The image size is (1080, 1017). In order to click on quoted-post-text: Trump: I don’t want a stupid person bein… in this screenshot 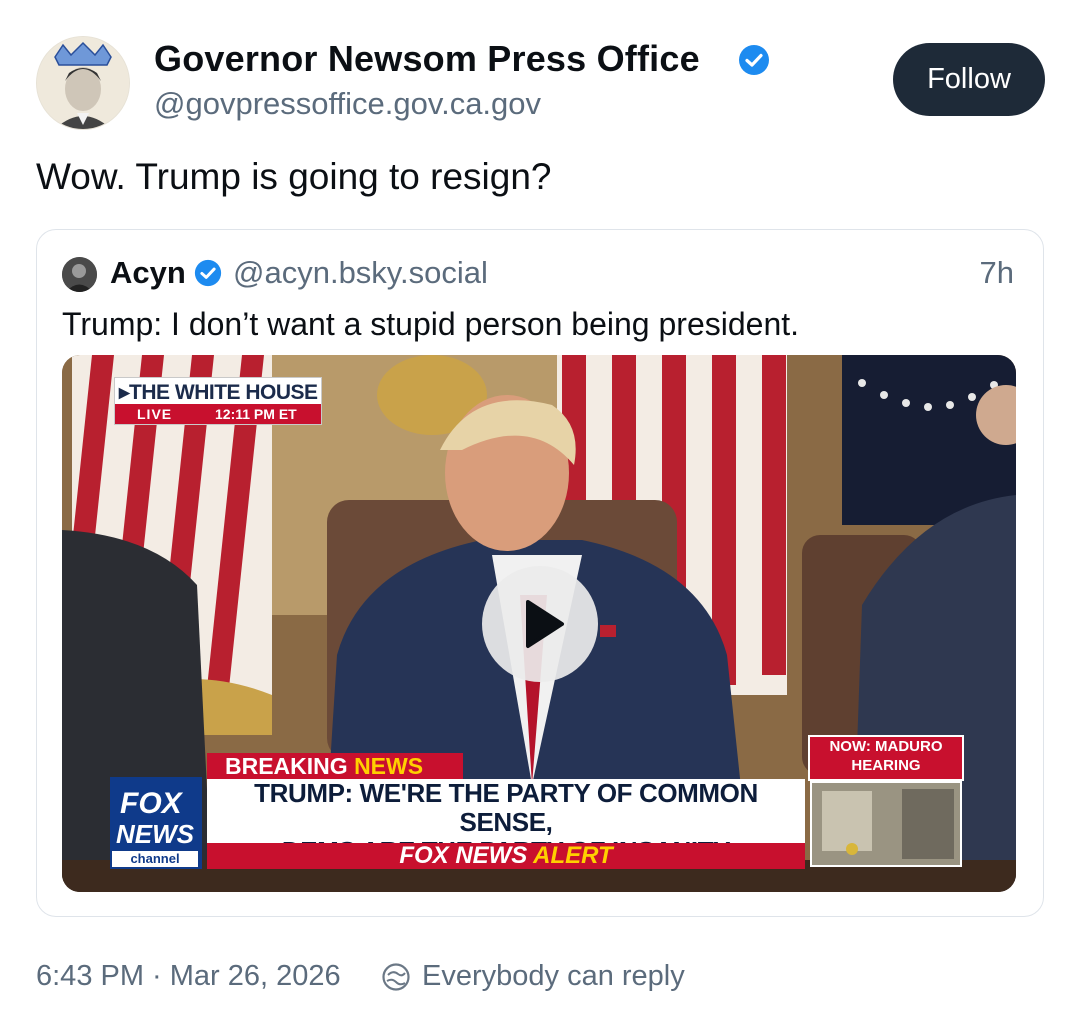, I will do `click(431, 324)`.